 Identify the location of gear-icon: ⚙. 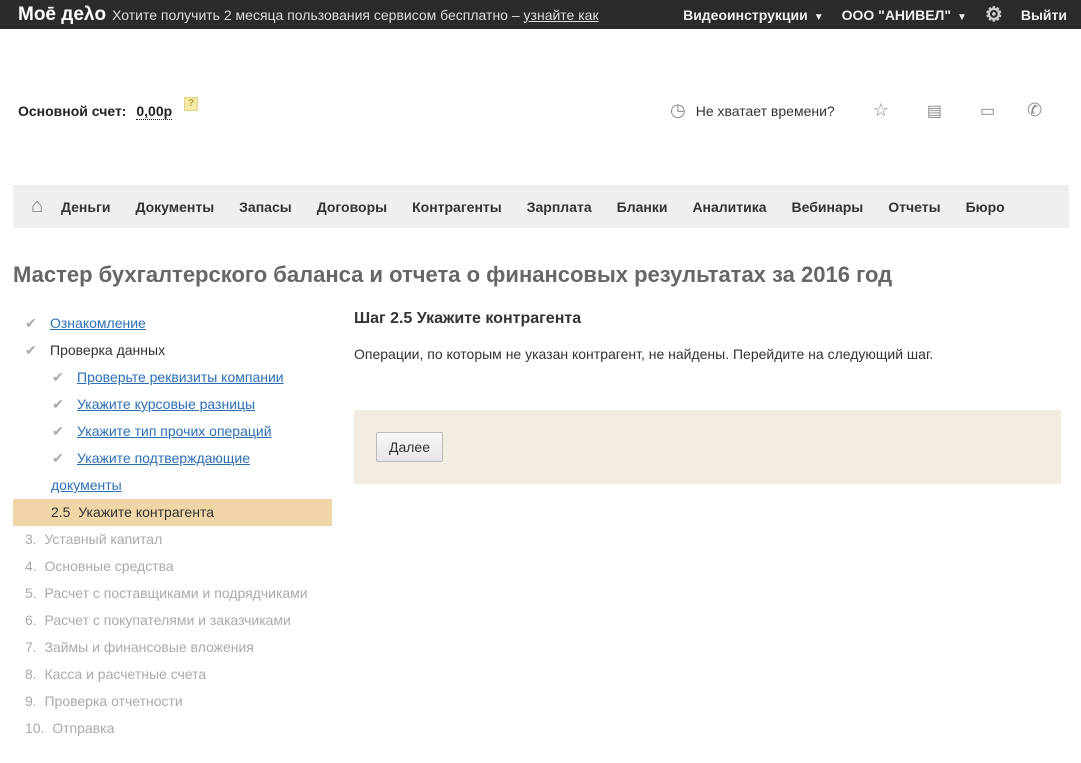
(994, 14).